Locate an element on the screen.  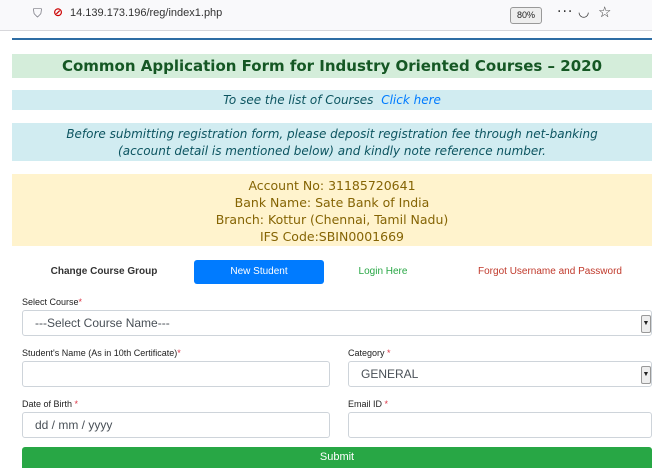
url-text: 14.139.173.196/reg/index1.php is located at coordinates (146, 13).